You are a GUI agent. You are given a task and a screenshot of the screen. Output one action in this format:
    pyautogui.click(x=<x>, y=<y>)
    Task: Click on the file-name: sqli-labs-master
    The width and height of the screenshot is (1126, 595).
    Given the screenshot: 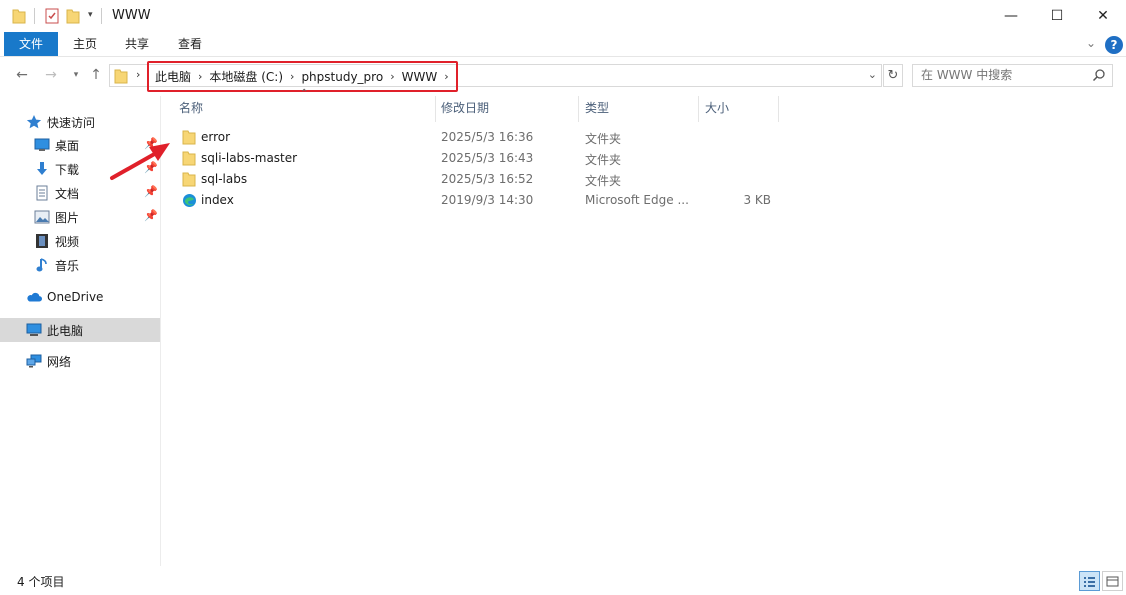 What is the action you would take?
    pyautogui.click(x=249, y=158)
    